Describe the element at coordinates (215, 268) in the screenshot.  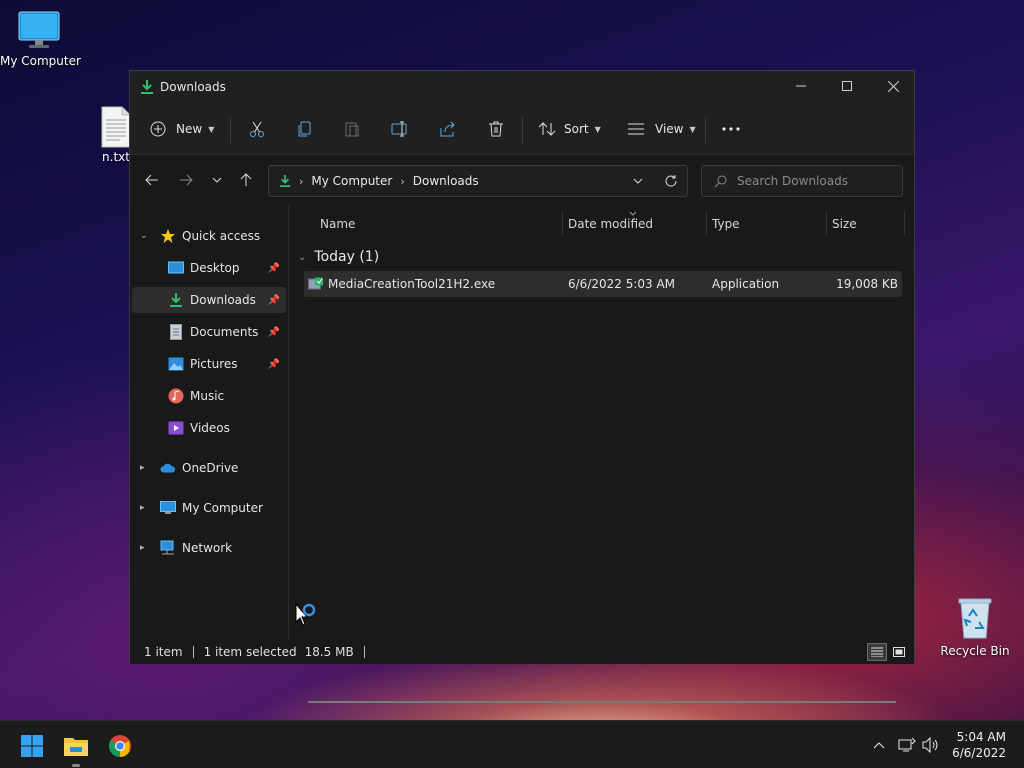
I see `nav-item-label: Desktop` at that location.